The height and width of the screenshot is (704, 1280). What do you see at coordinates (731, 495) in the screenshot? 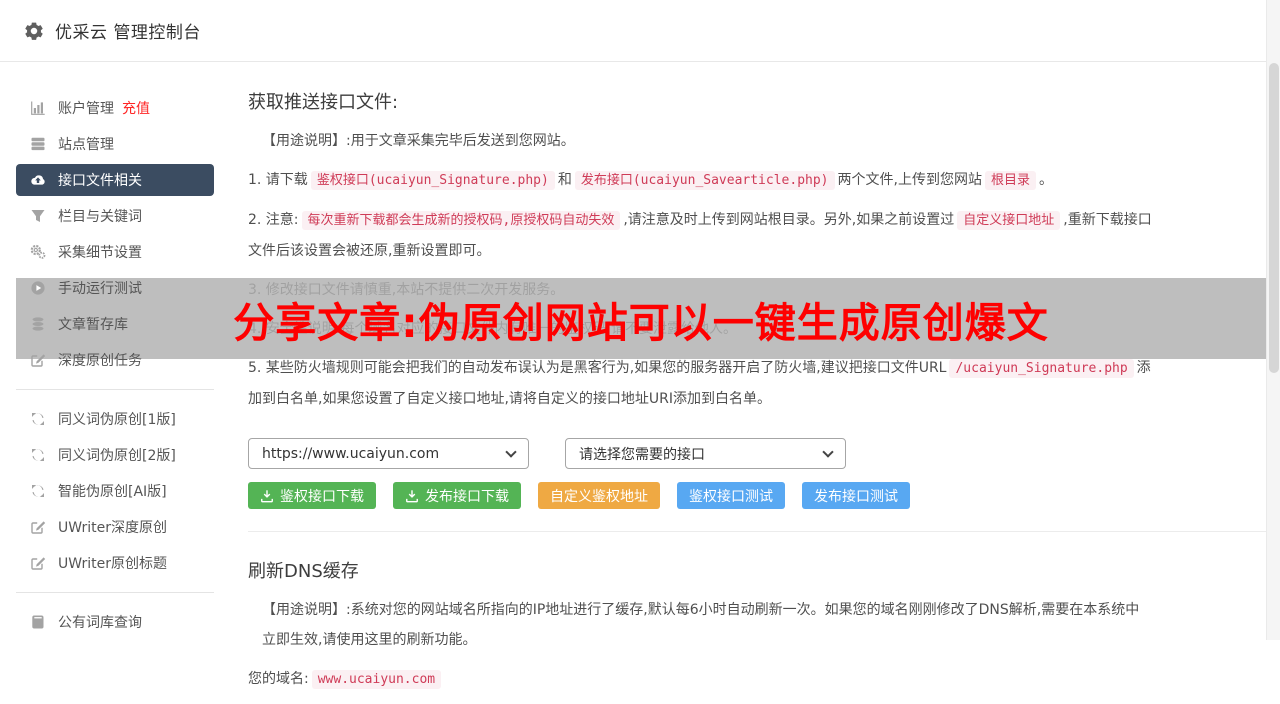
I see `auth-interface-test-button: 鉴权接口测试` at bounding box center [731, 495].